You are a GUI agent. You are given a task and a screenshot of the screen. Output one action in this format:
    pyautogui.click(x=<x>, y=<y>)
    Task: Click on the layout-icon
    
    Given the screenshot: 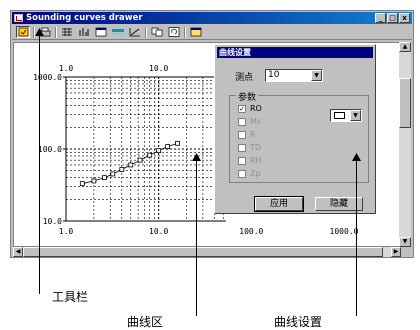 What is the action you would take?
    pyautogui.click(x=67, y=32)
    